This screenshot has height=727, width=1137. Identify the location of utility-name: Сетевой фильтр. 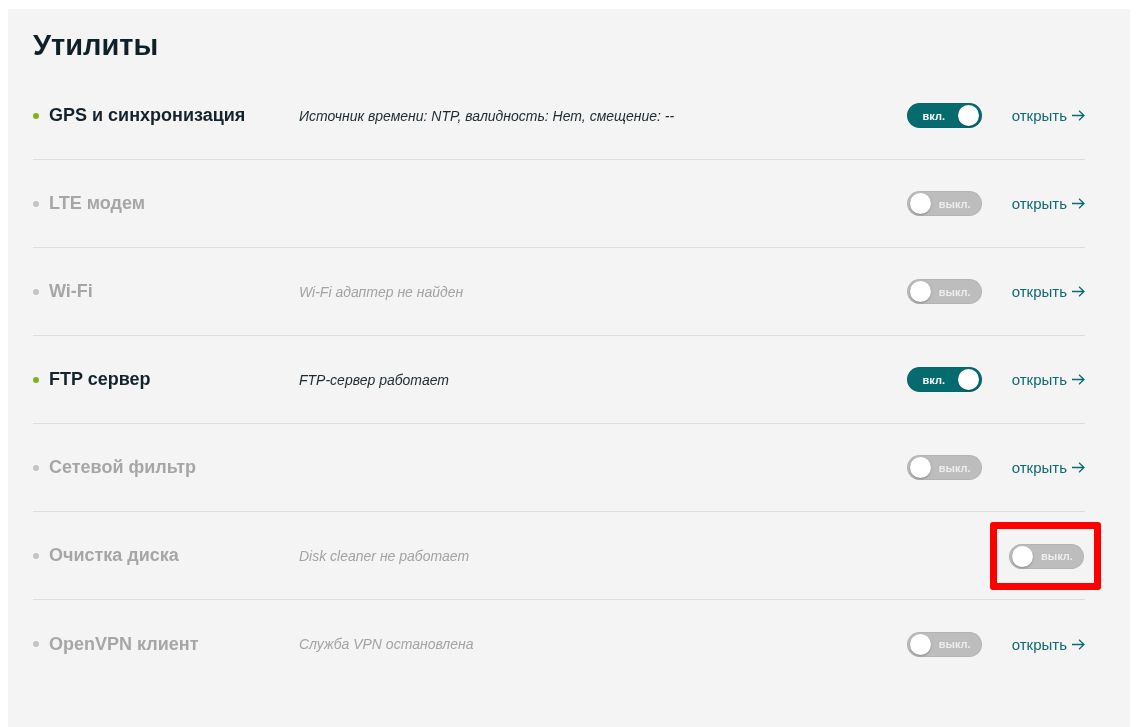
(123, 467).